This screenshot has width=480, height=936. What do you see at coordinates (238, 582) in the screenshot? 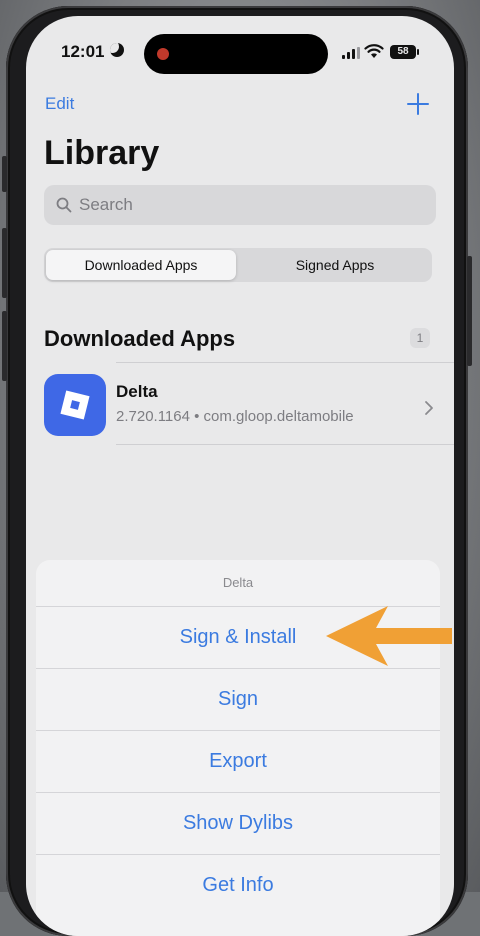
I see `action-sheet-title: Delta` at bounding box center [238, 582].